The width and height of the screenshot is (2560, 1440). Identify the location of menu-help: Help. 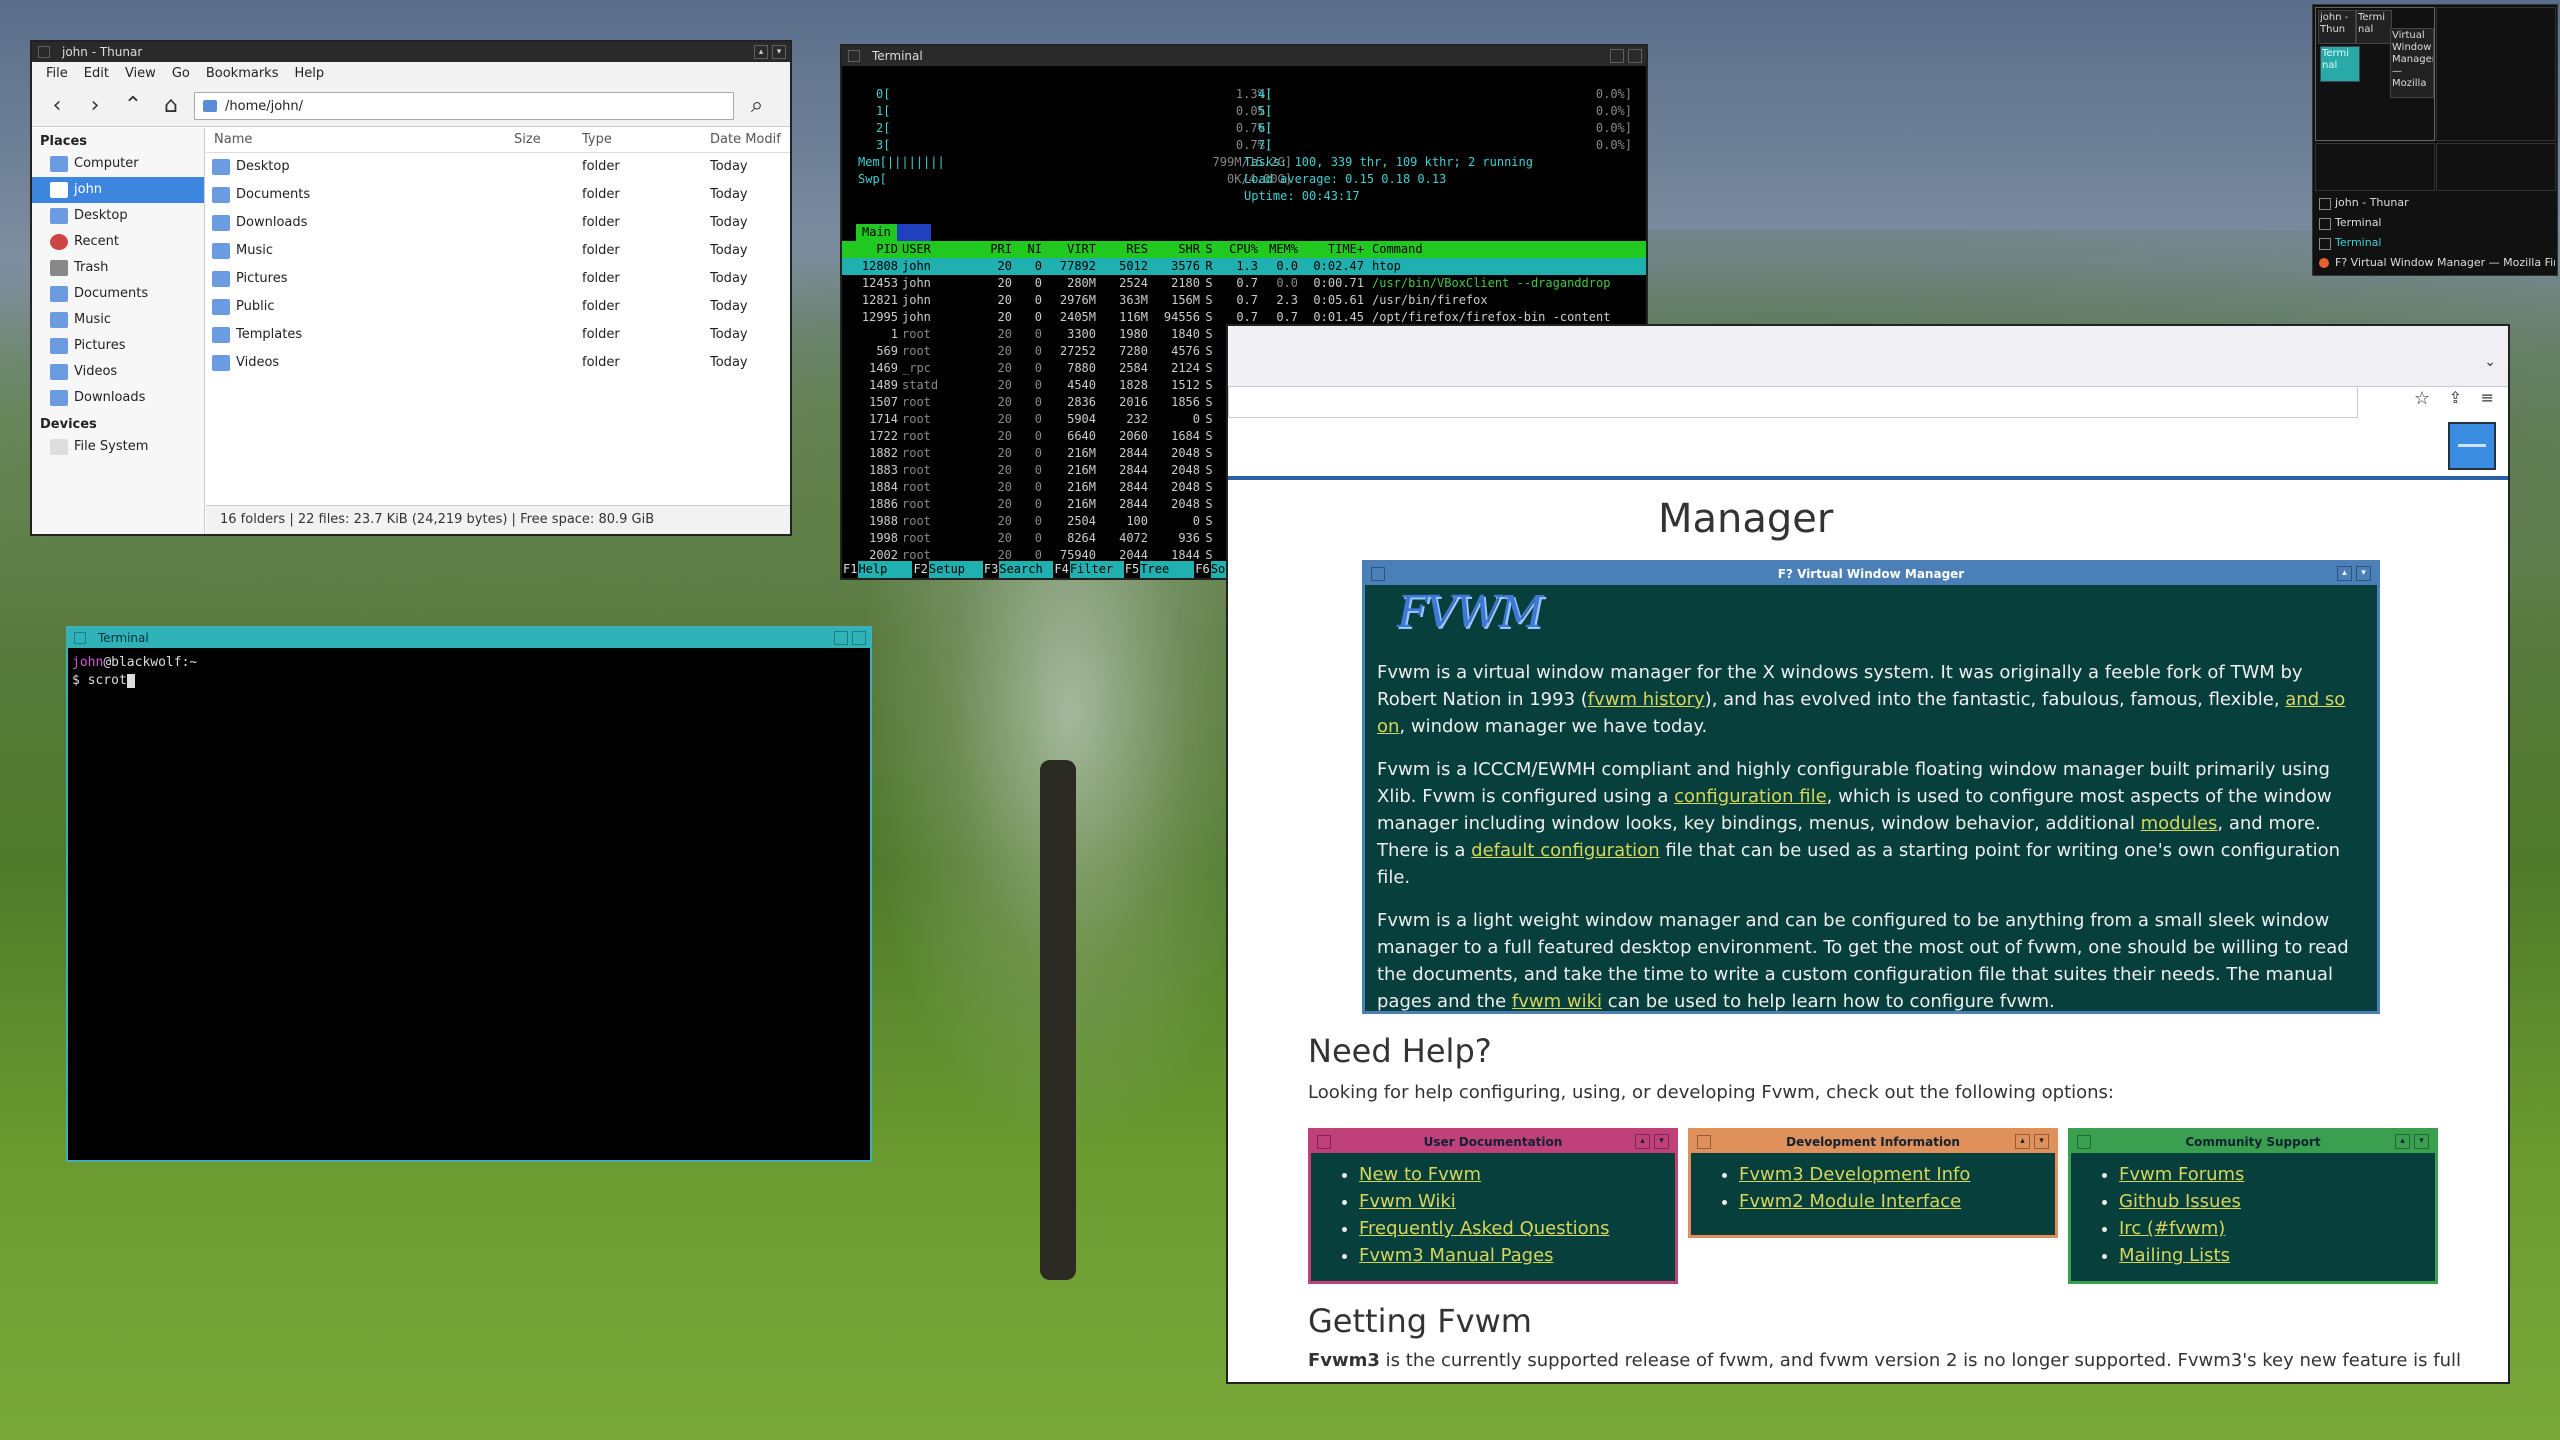
(309, 74).